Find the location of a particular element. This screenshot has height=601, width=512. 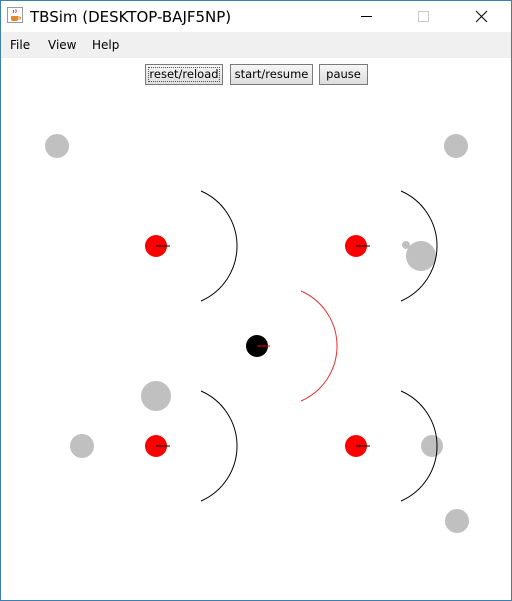

menu-bar: File View Help is located at coordinates (256, 45).